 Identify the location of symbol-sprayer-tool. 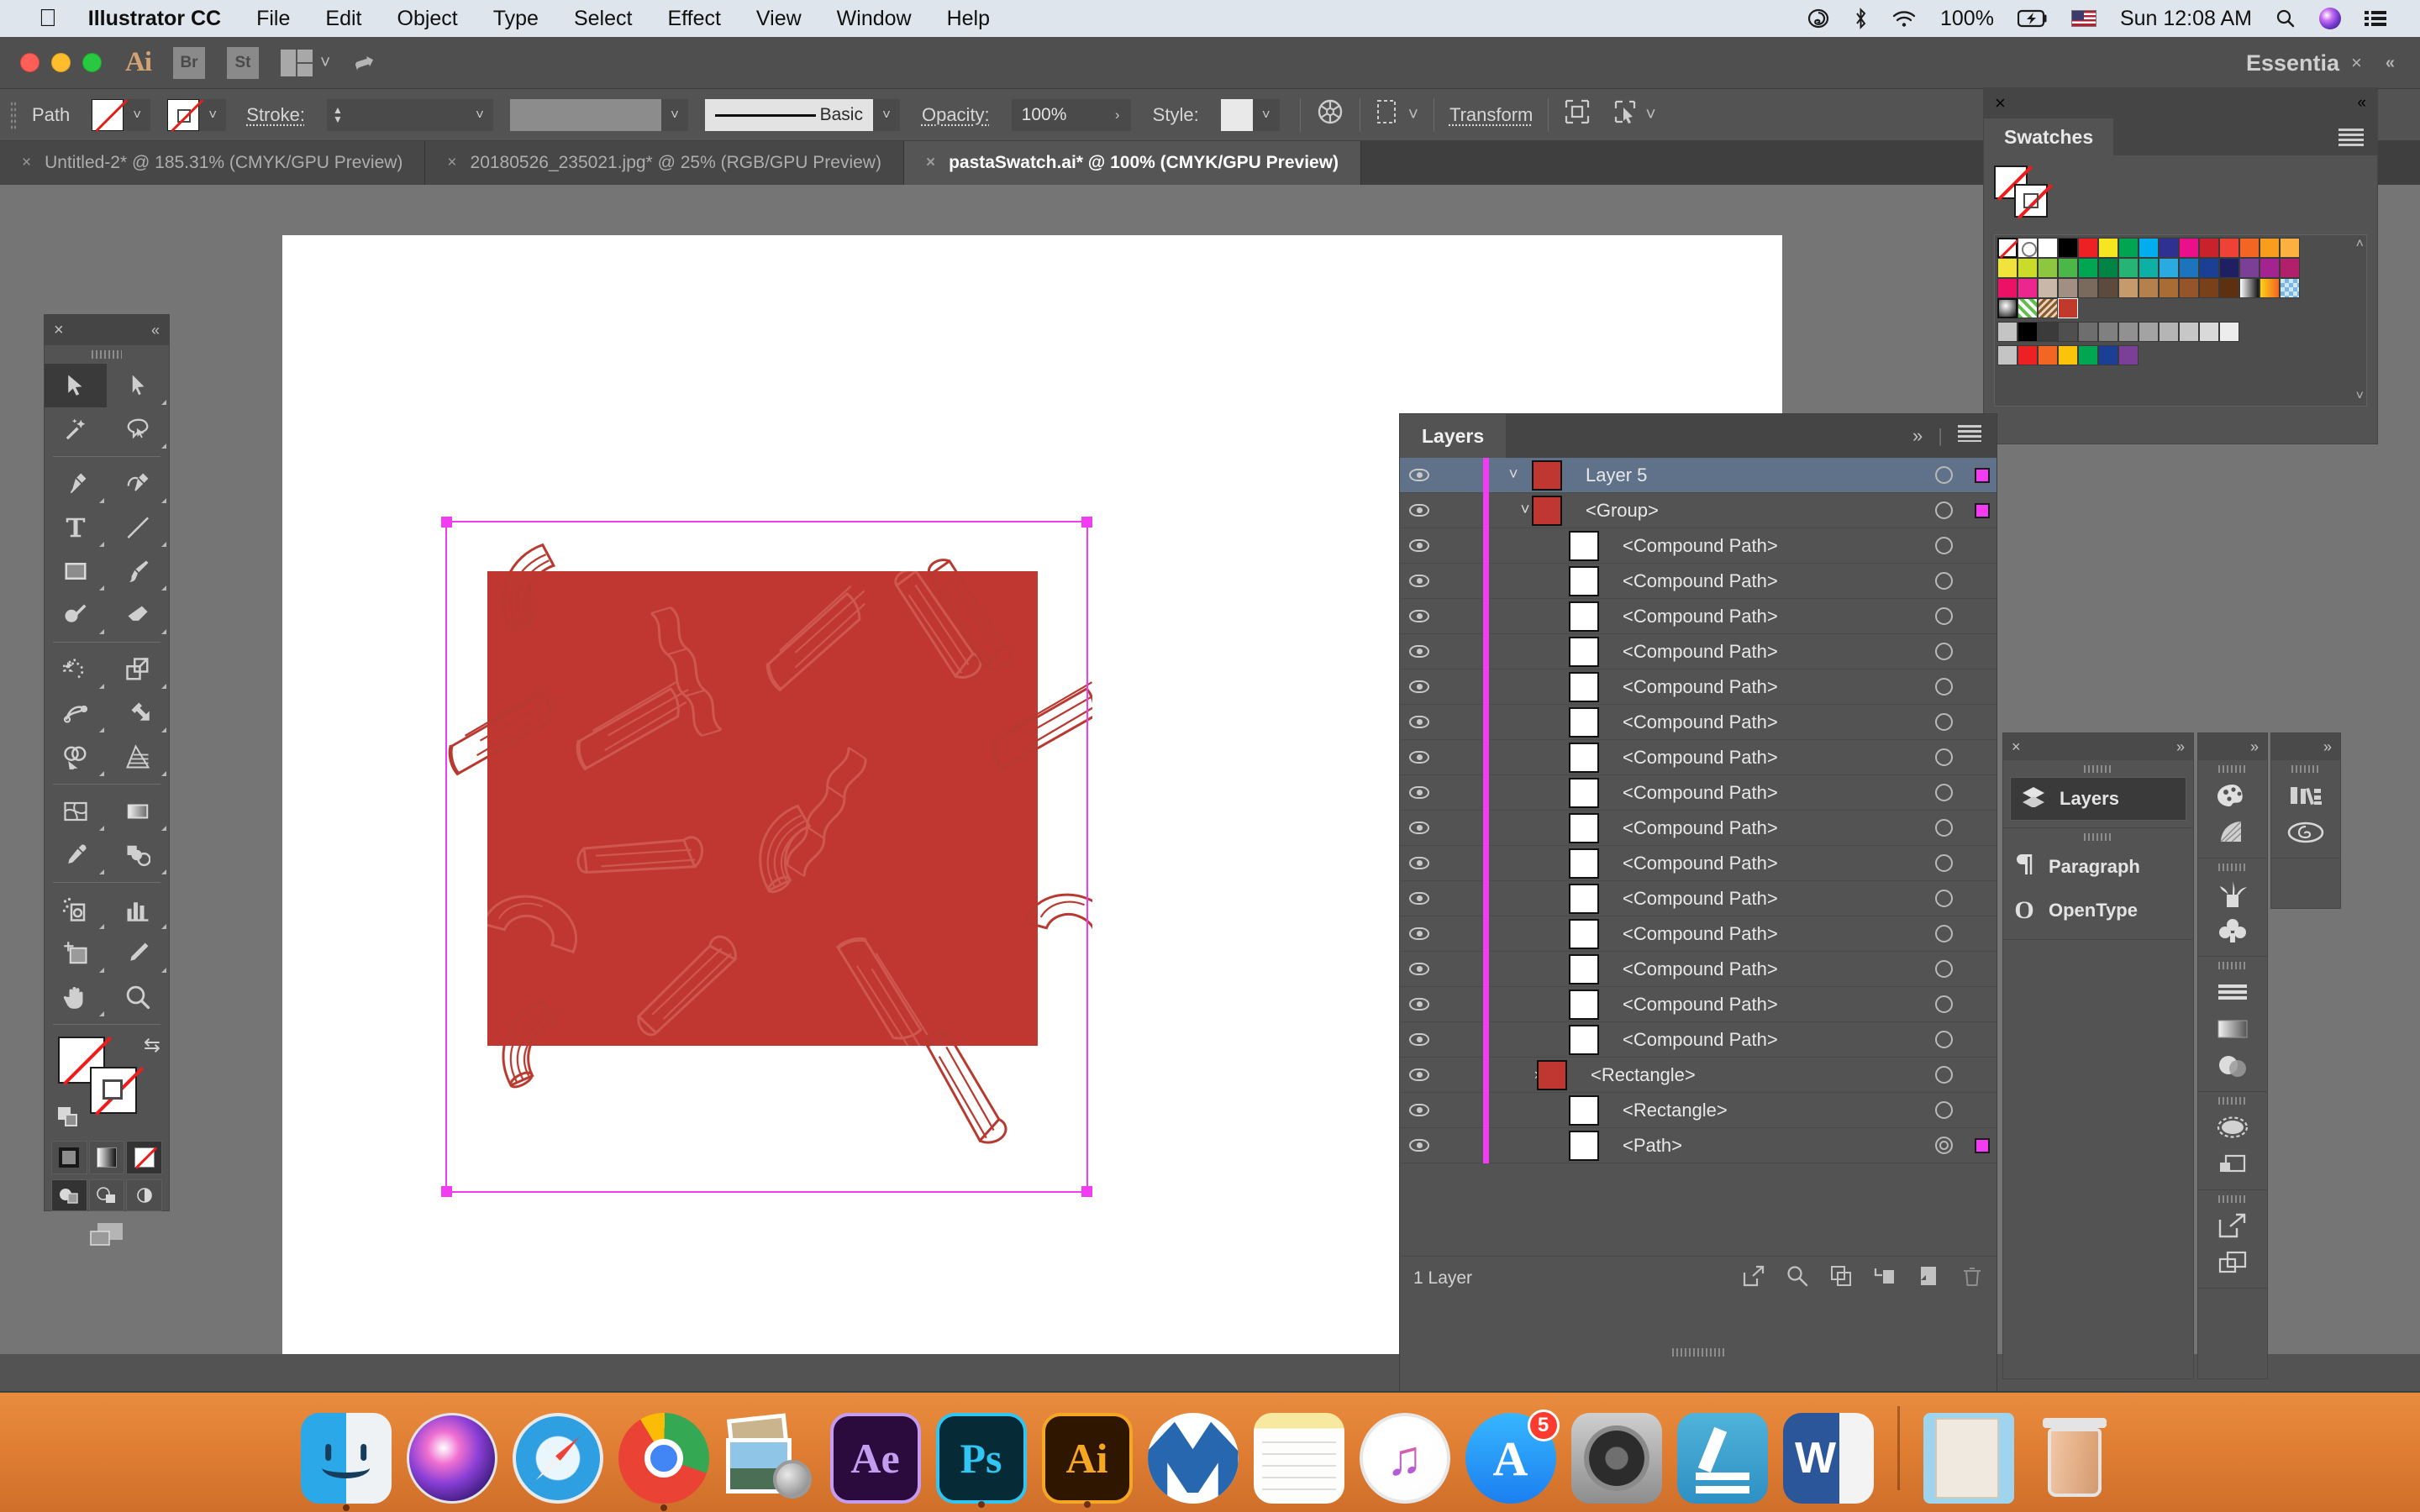
(76, 910).